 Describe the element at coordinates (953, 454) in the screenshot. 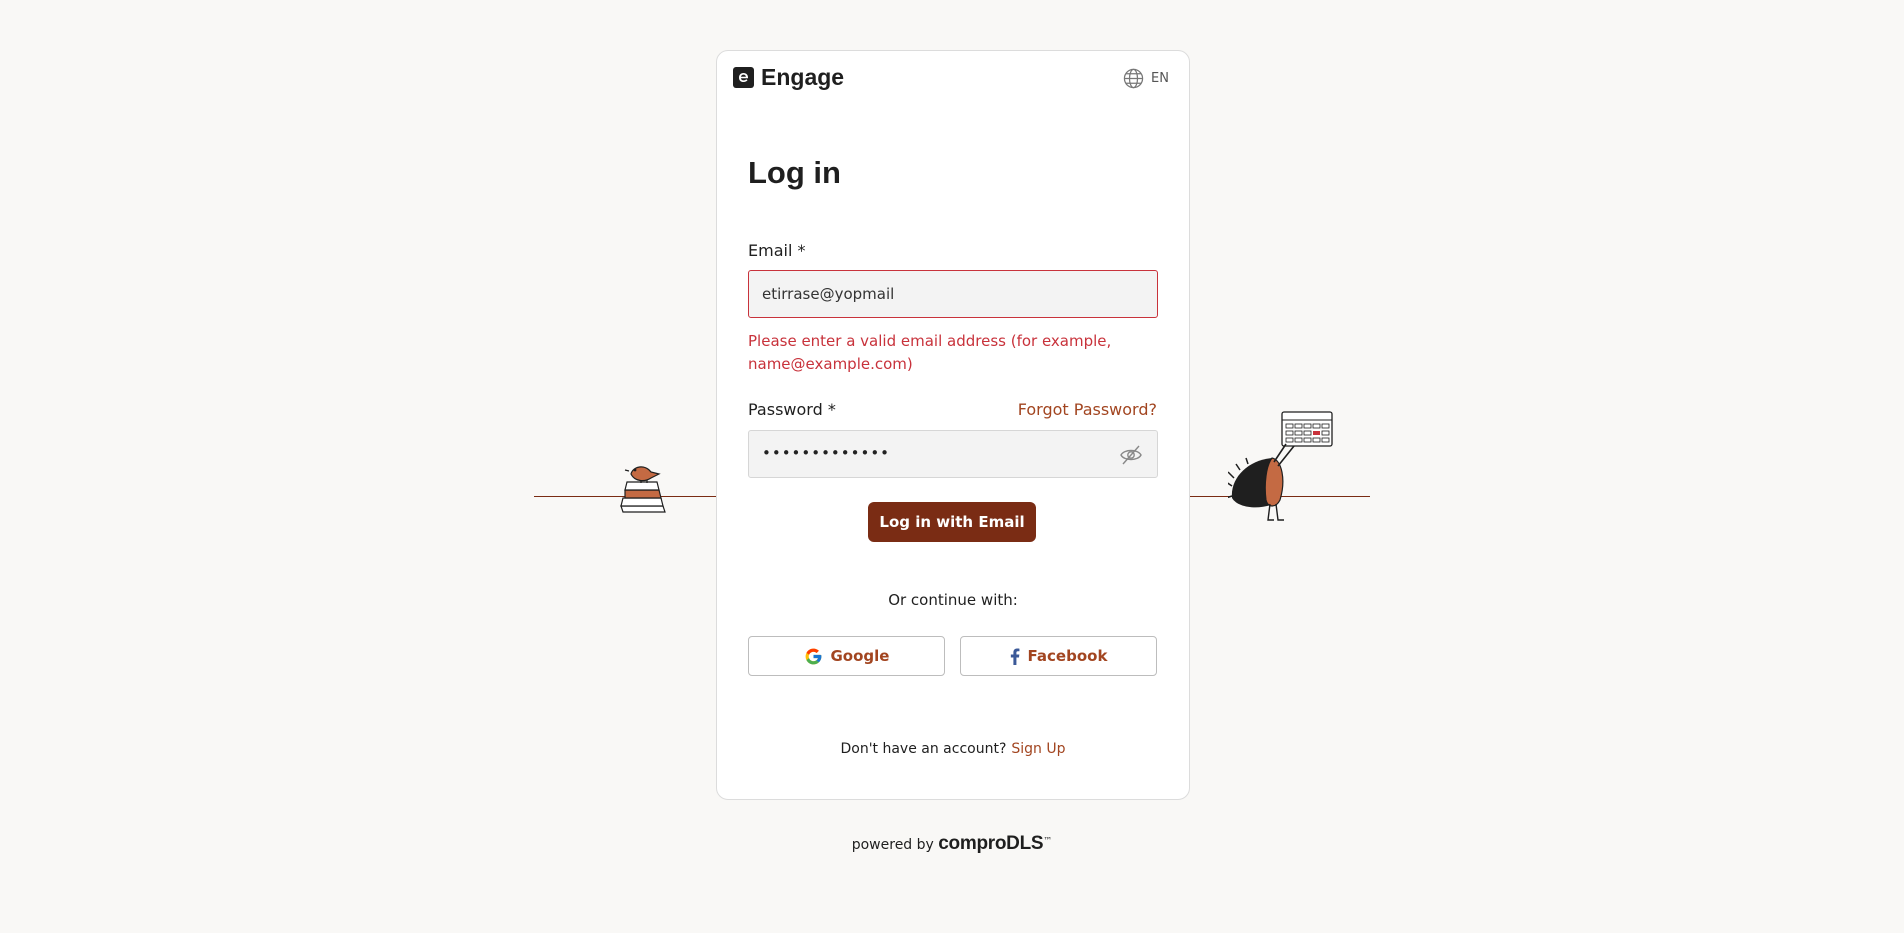

I see `password-field: •••••••••••••` at that location.